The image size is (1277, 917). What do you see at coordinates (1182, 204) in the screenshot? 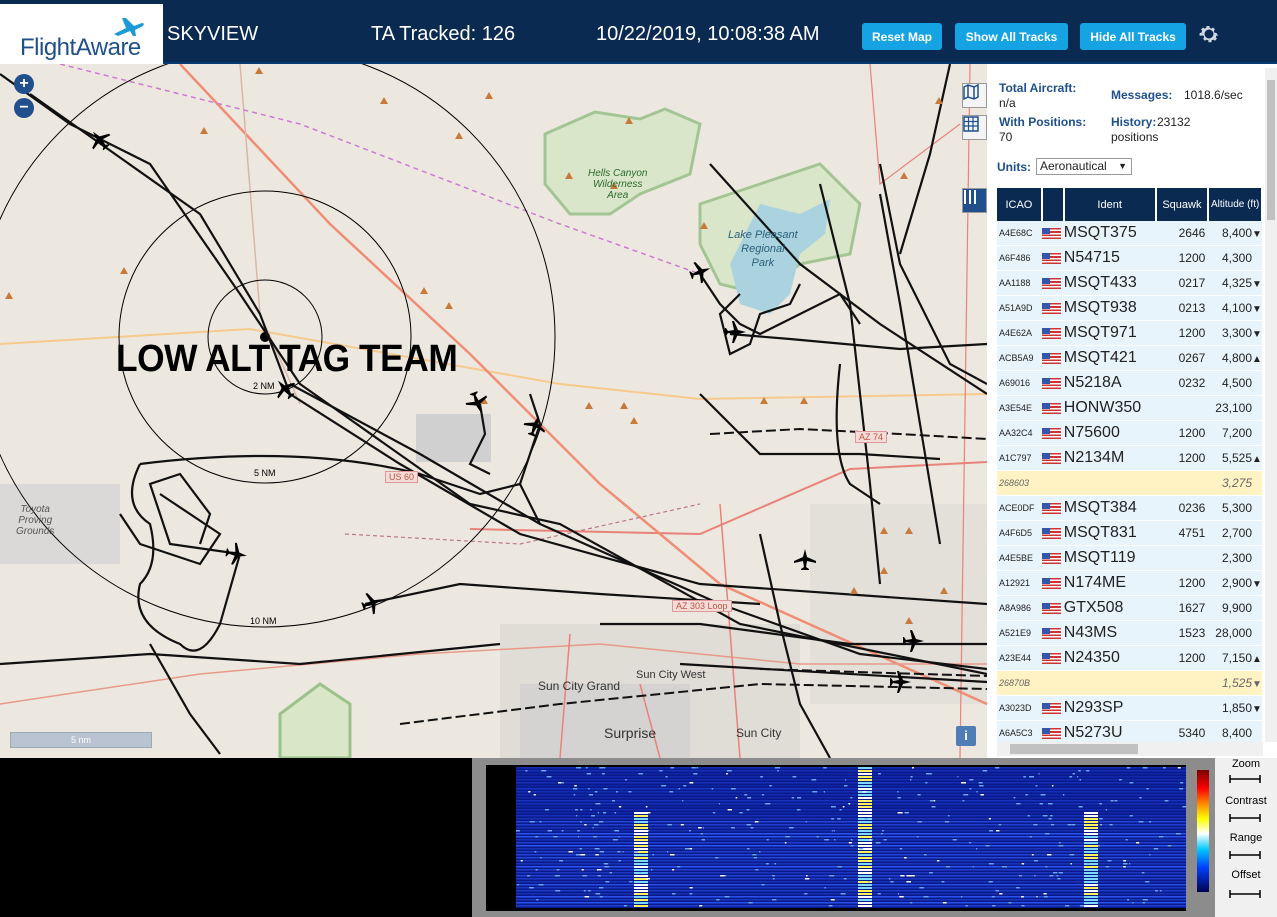
I see `col-squawk: Squawk` at bounding box center [1182, 204].